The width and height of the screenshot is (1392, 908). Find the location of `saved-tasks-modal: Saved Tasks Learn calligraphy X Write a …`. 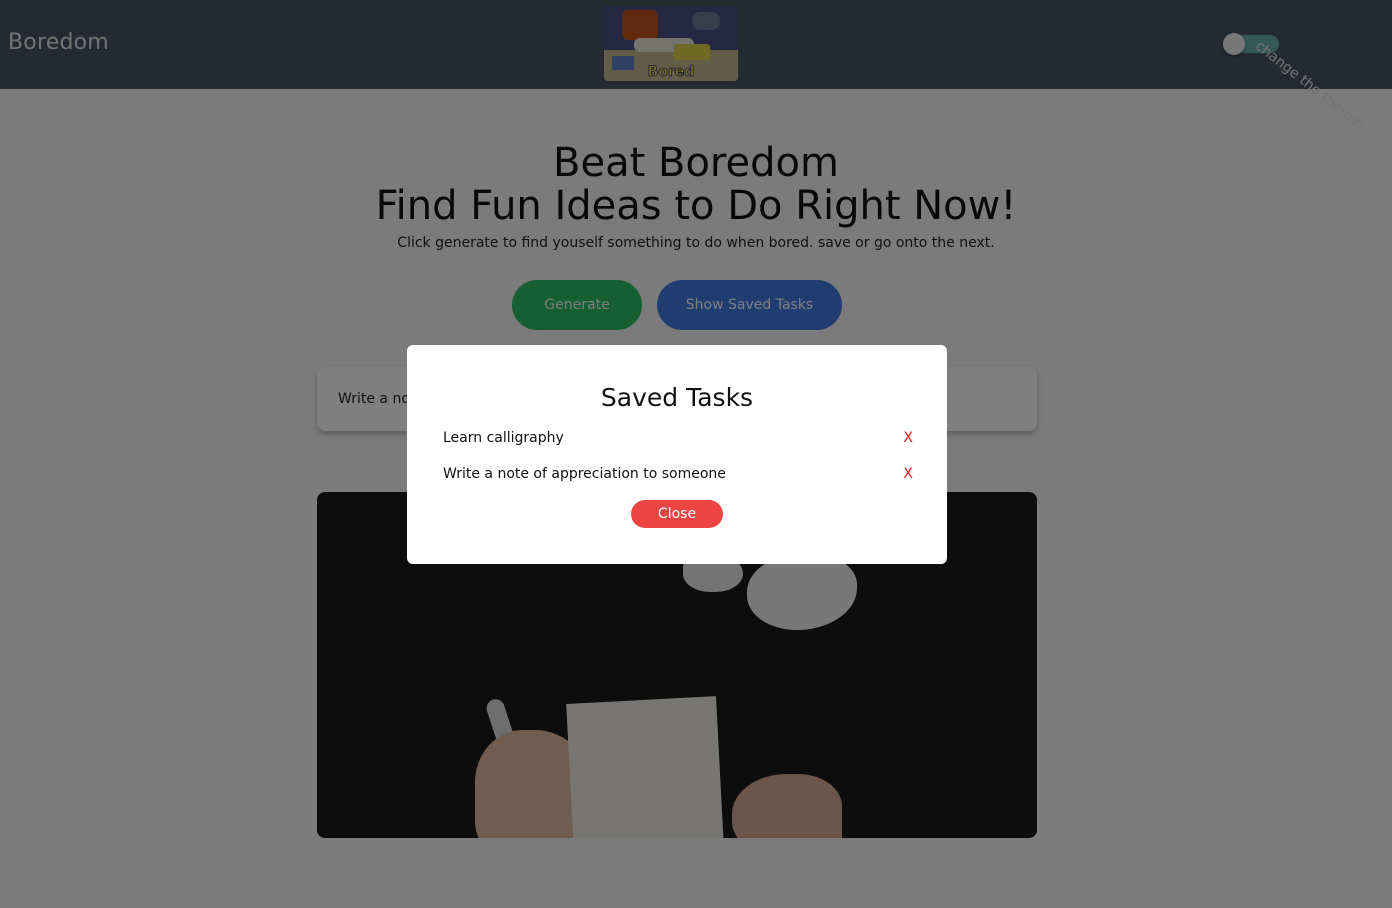

saved-tasks-modal: Saved Tasks Learn calligraphy X Write a … is located at coordinates (677, 454).